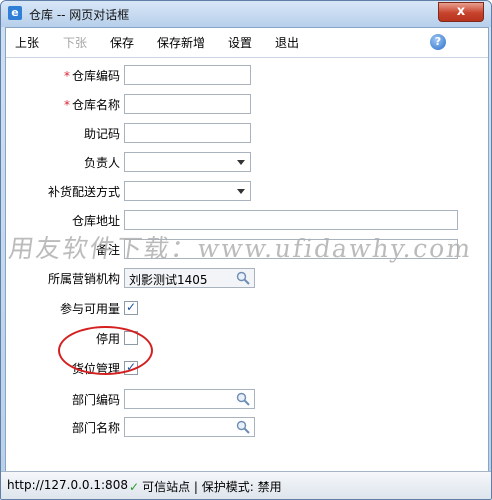 The image size is (492, 500). What do you see at coordinates (91, 76) in the screenshot?
I see `warehouse-code-label: * 仓库编码` at bounding box center [91, 76].